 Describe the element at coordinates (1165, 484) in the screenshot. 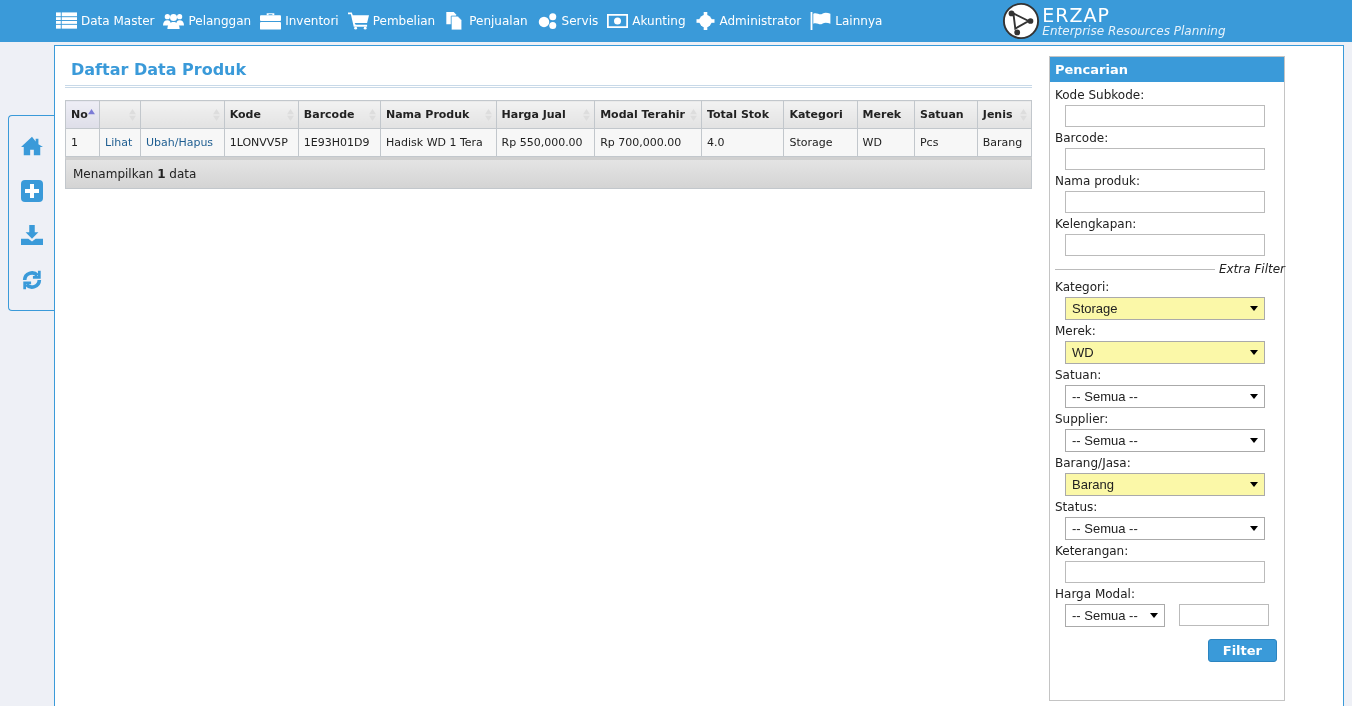

I see `dropdown: Barang` at that location.